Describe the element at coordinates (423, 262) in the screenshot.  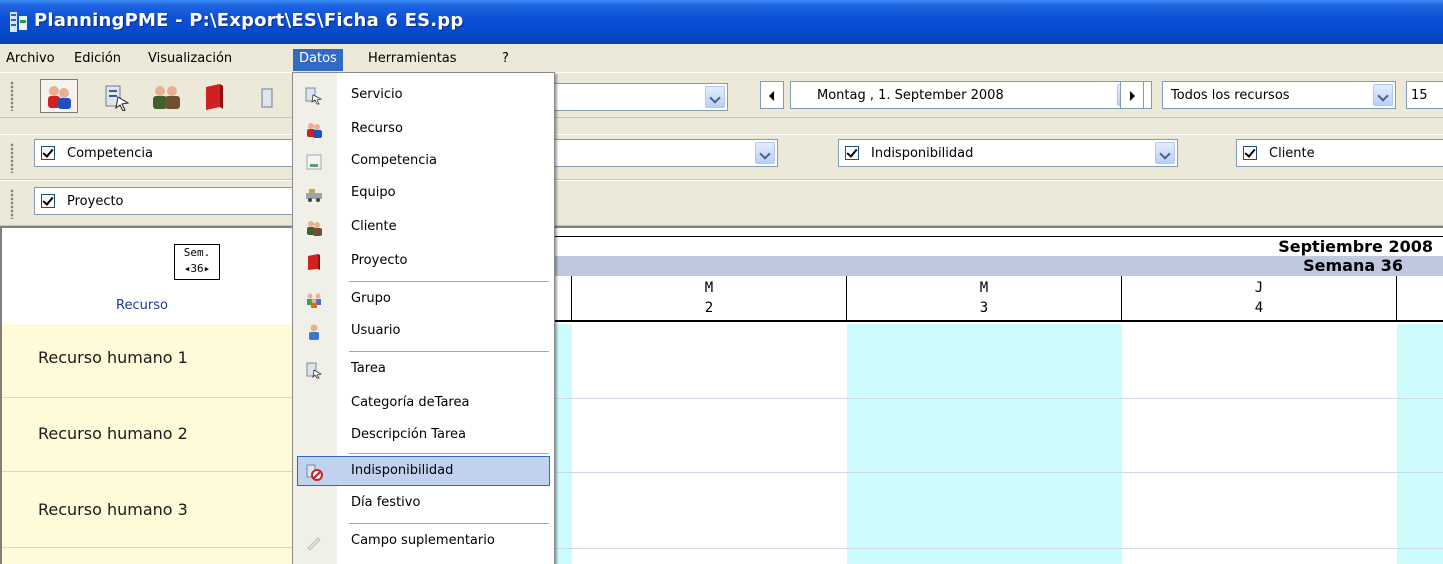
I see `menu-item-proyecto: Proyecto` at that location.